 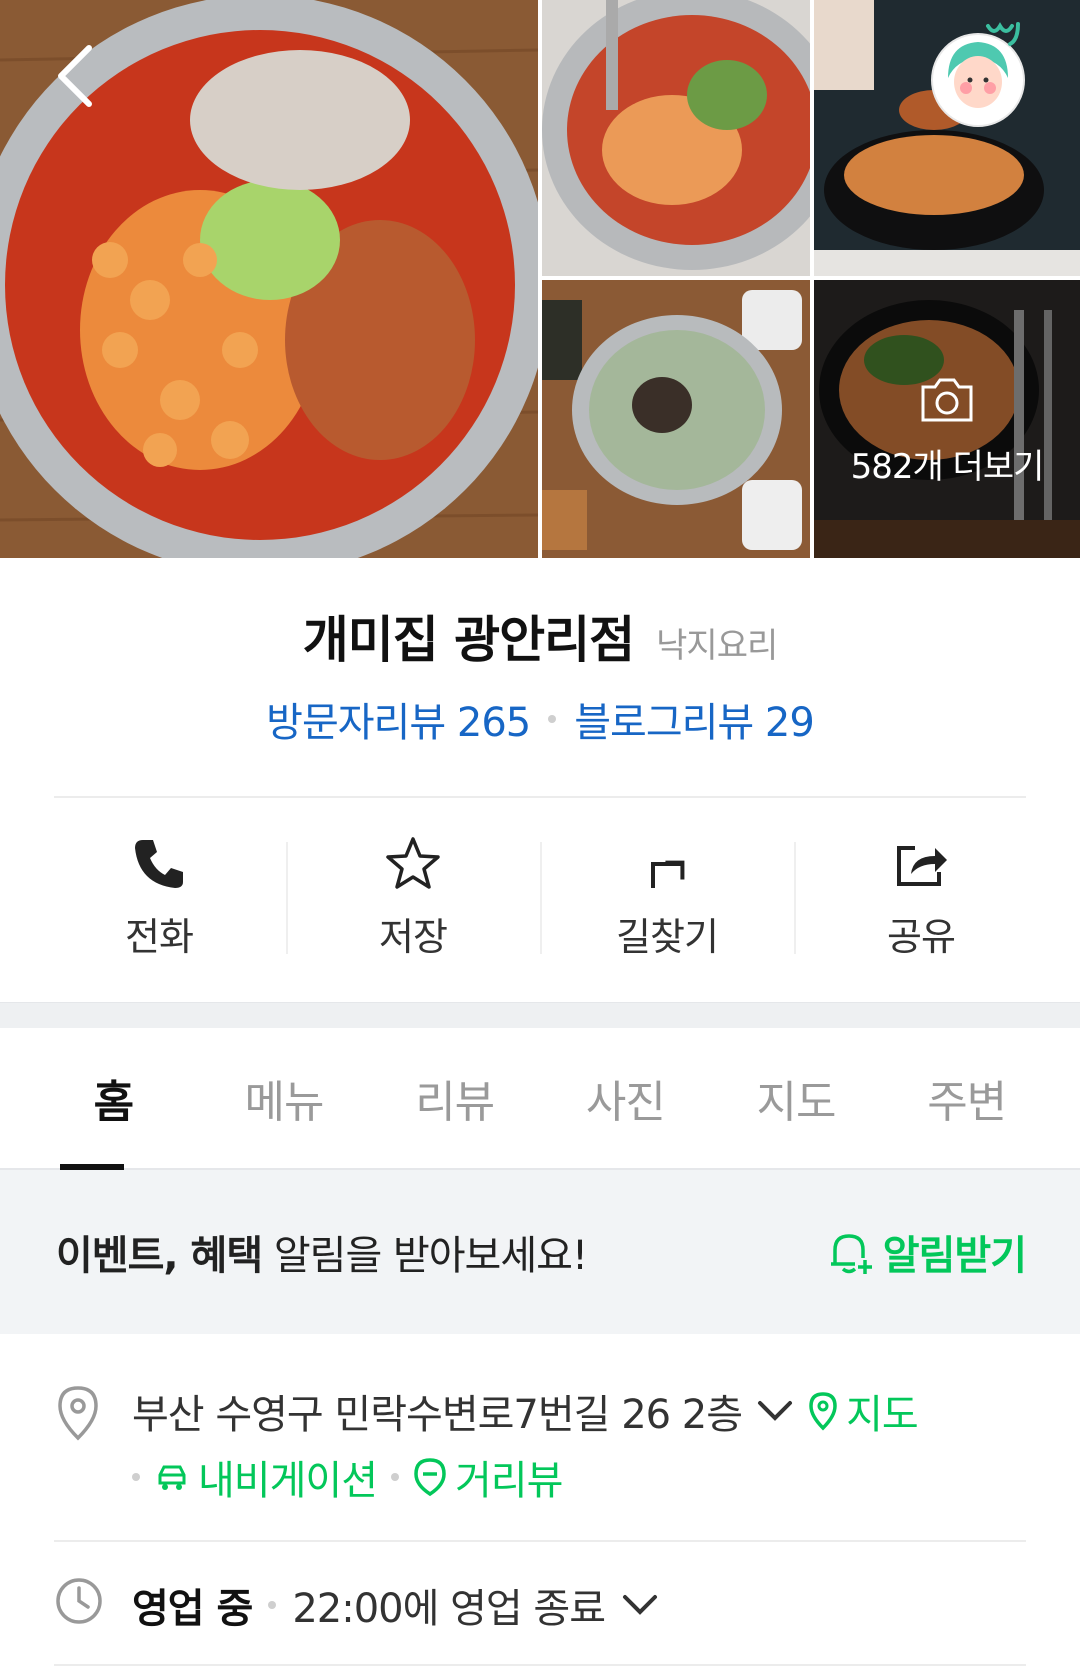 I want to click on photo-count-label: 582개 더보기, so click(x=947, y=466).